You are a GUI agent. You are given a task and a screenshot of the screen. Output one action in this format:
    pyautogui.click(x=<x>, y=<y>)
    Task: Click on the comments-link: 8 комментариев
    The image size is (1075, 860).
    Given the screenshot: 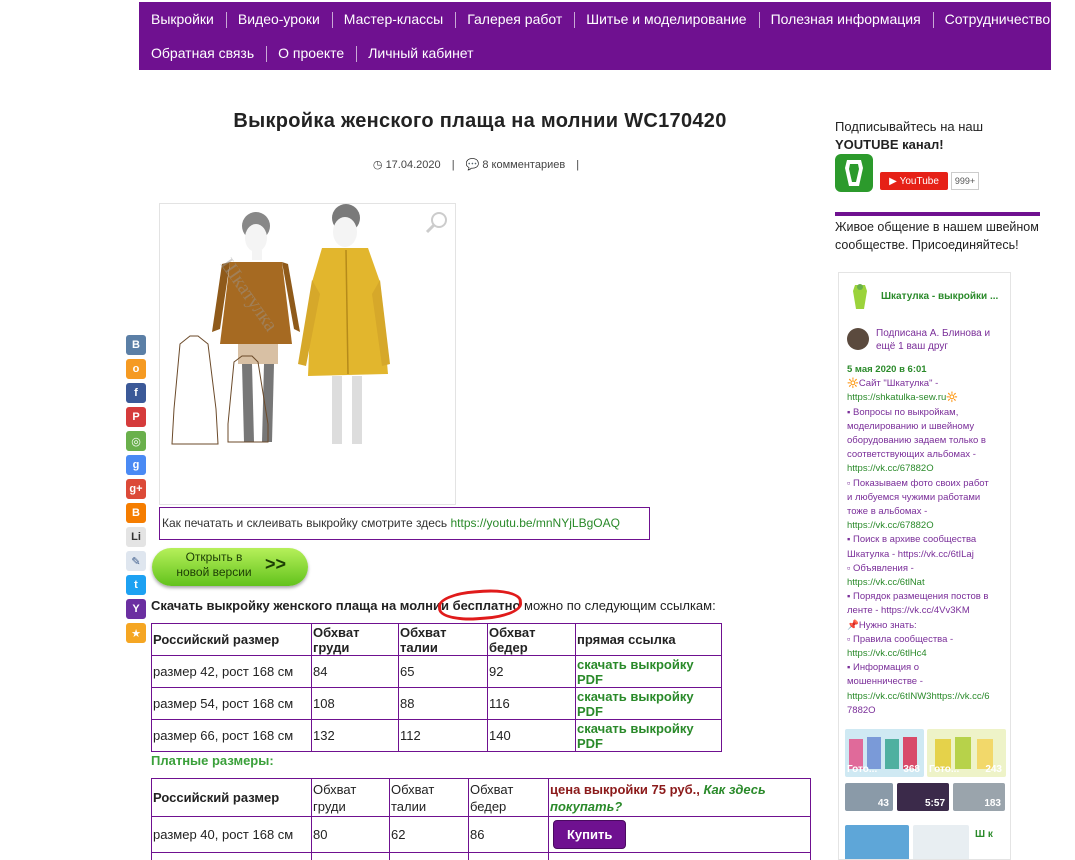 What is the action you would take?
    pyautogui.click(x=523, y=165)
    